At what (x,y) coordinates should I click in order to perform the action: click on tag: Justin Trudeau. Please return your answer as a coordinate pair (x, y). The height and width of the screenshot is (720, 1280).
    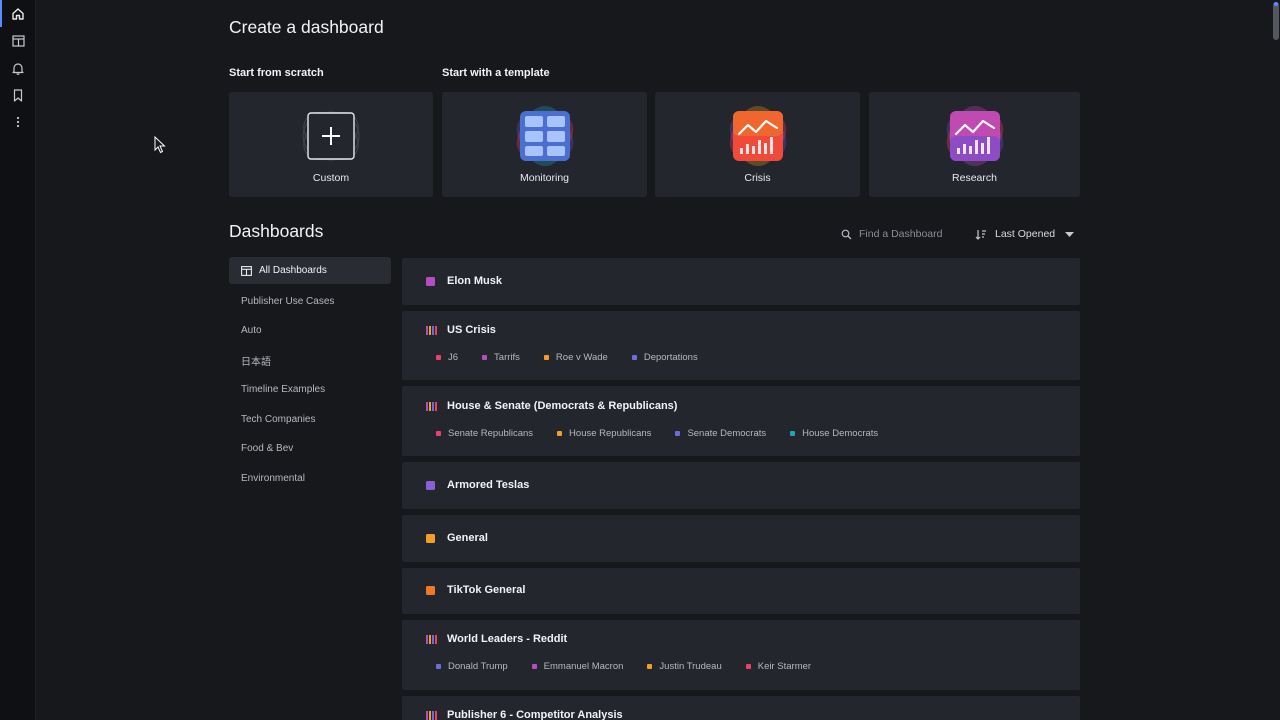
    Looking at the image, I should click on (684, 666).